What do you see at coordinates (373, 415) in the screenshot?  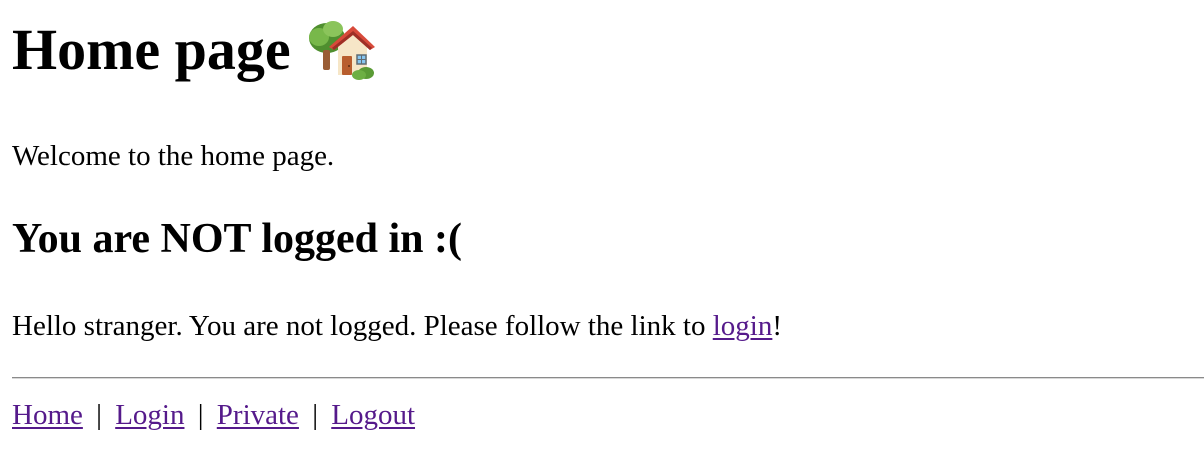 I see `nav-link-logout: Logout` at bounding box center [373, 415].